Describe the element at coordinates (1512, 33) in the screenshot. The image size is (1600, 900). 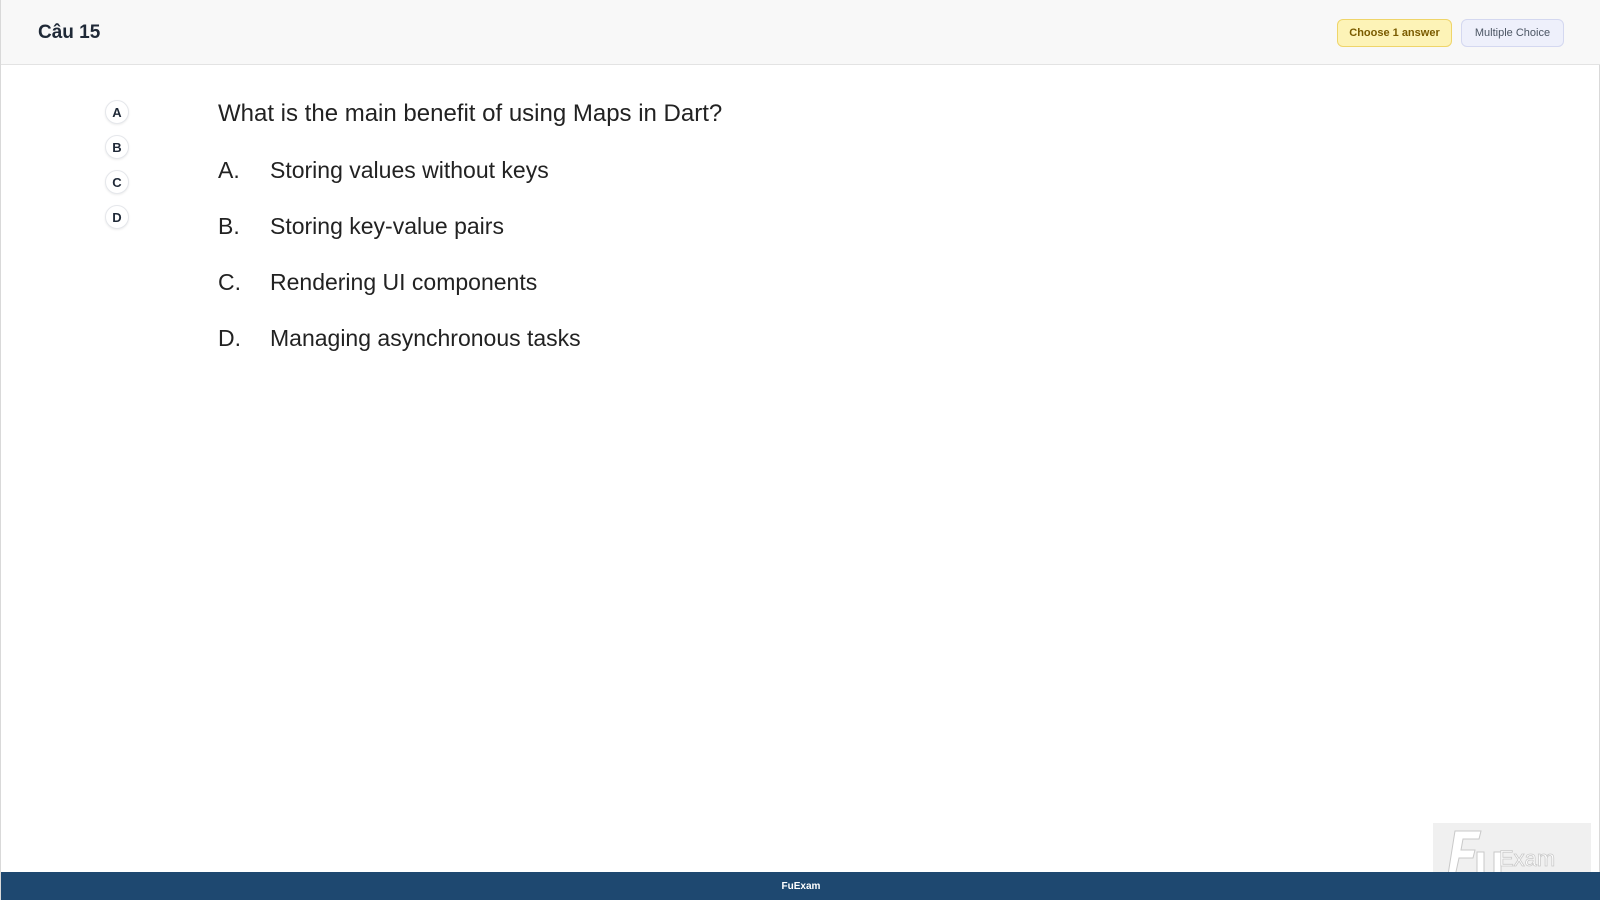
I see `question-type-badge: Multiple Choice` at that location.